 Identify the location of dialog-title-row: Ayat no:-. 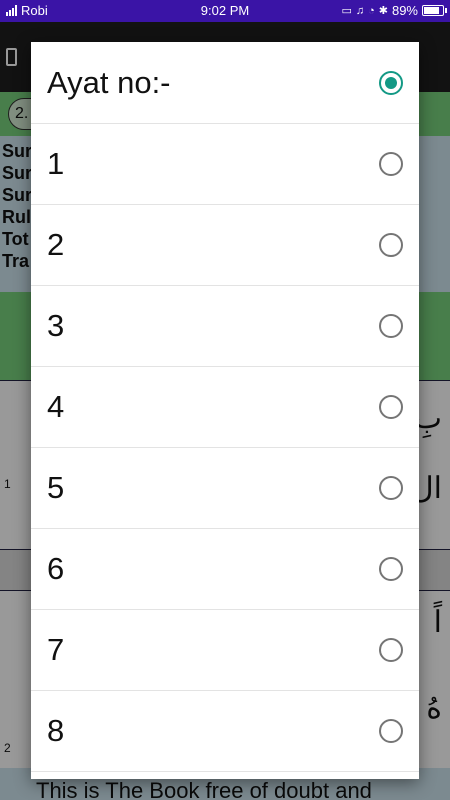
(225, 83).